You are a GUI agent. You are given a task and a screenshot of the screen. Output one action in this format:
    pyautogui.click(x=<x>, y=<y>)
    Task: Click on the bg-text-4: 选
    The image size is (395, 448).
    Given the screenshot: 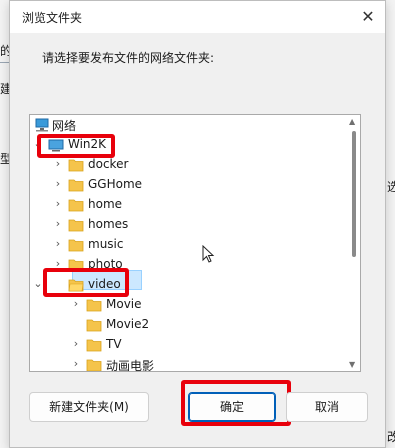 What is the action you would take?
    pyautogui.click(x=391, y=187)
    